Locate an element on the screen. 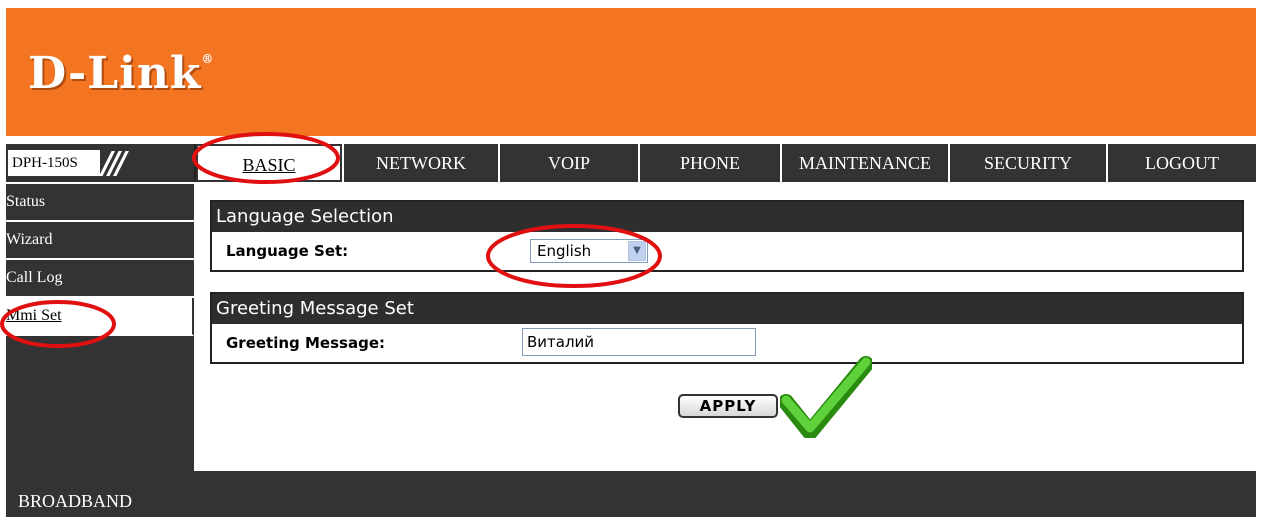 The width and height of the screenshot is (1262, 531). tab-security: SECURITY is located at coordinates (1027, 163).